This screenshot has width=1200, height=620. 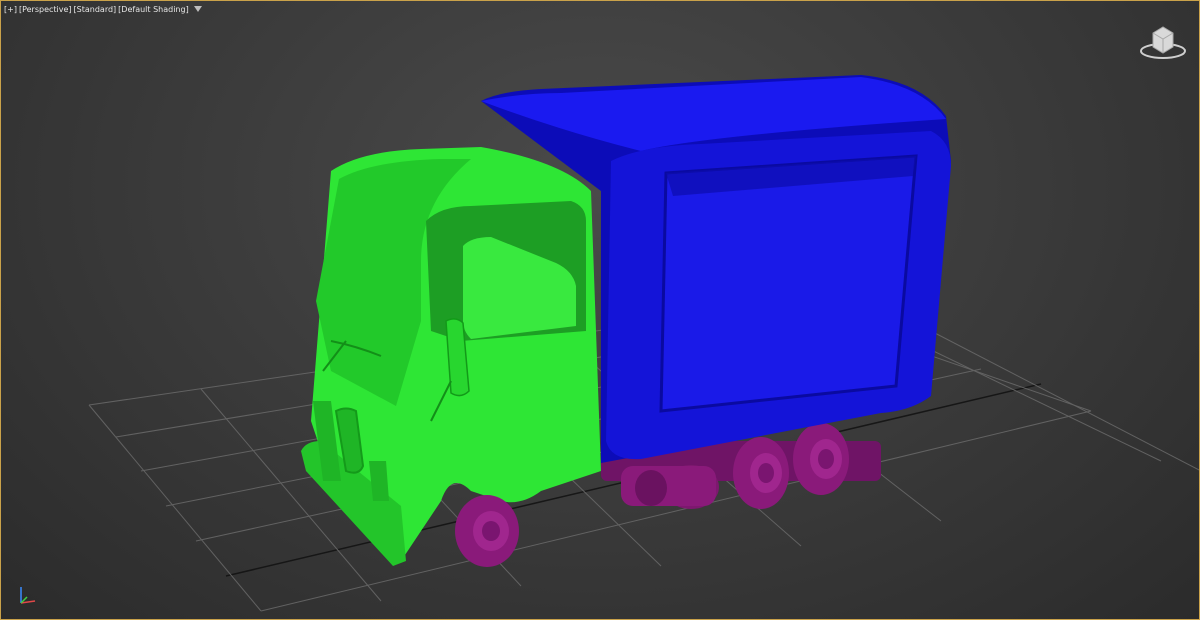 I want to click on front-wheel, so click(x=487, y=531).